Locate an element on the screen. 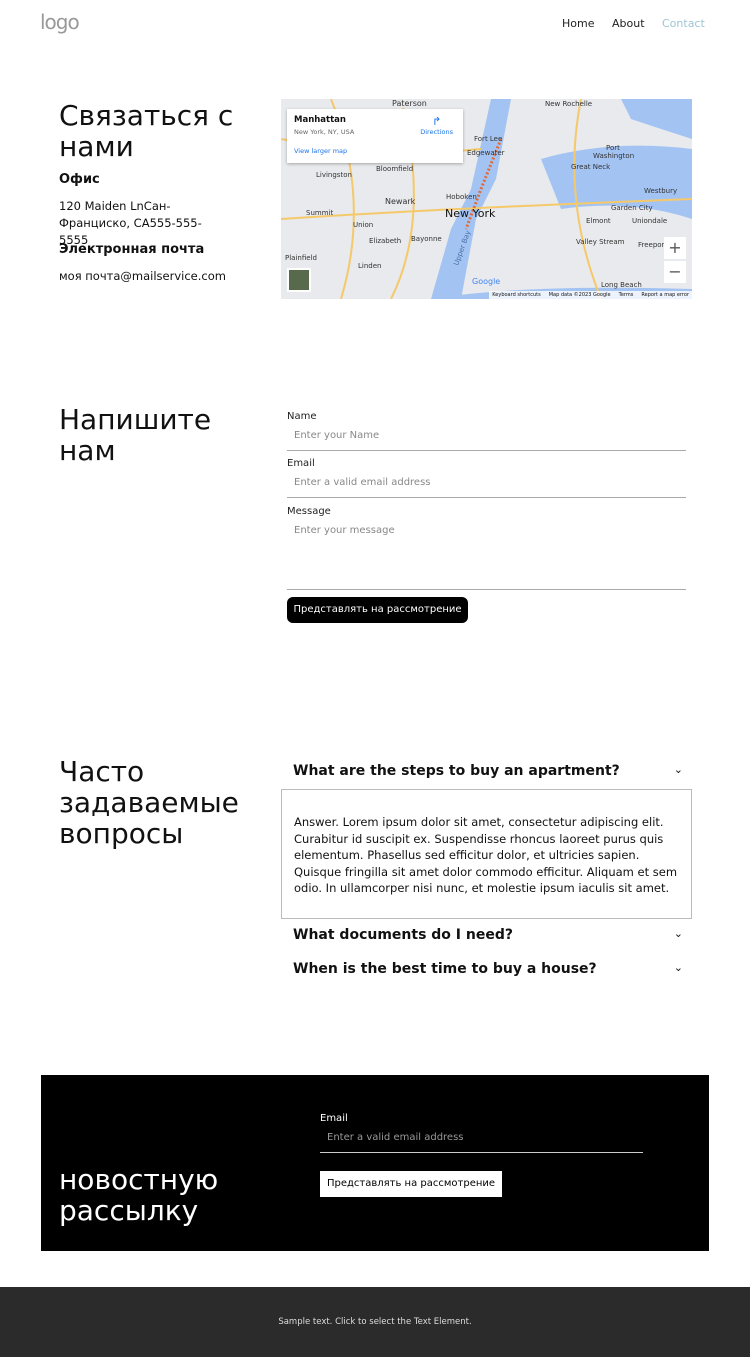  map-label: Elmont is located at coordinates (598, 221).